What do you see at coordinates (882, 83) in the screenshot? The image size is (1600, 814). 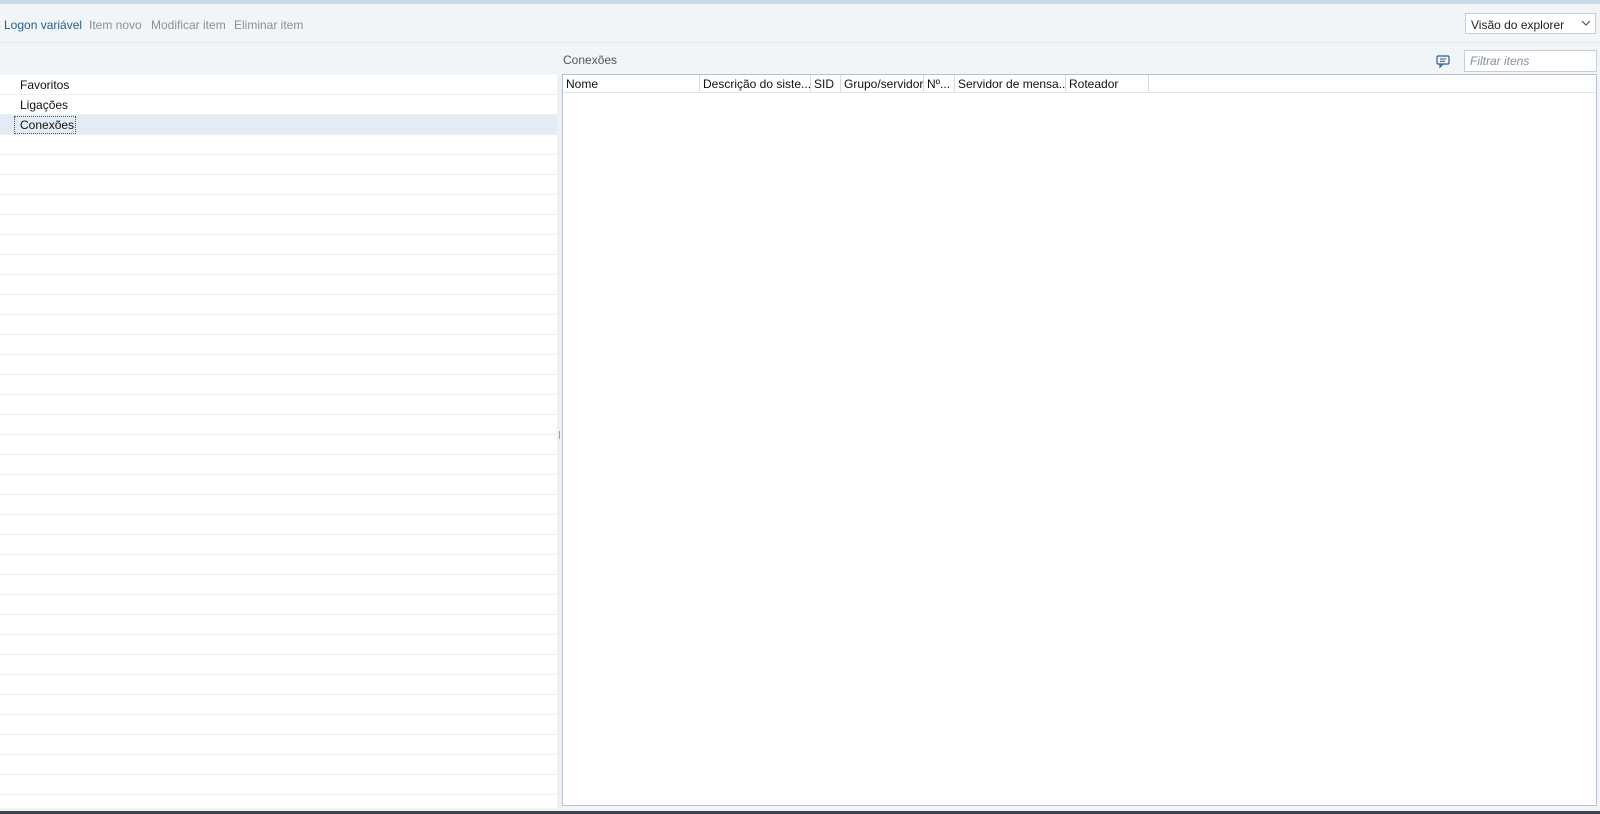 I see `column-header-grupo-servidor: Grupo/servidor` at bounding box center [882, 83].